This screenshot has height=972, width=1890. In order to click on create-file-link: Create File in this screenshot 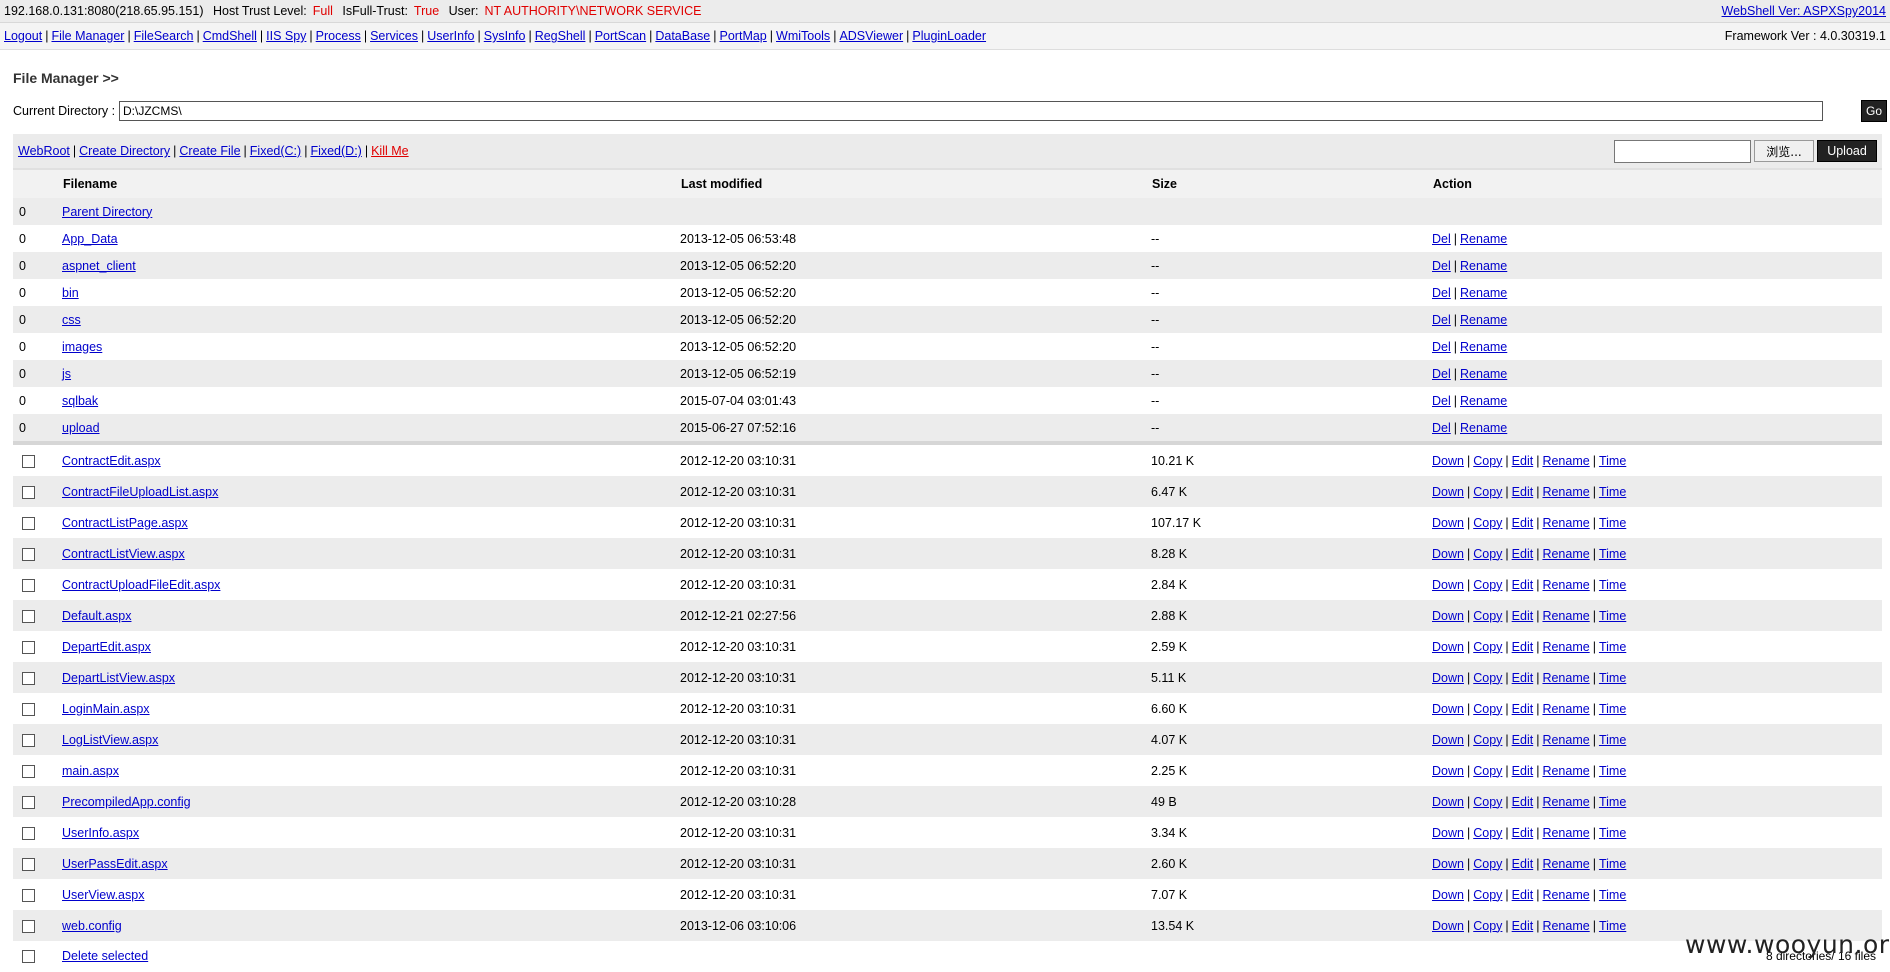, I will do `click(209, 151)`.